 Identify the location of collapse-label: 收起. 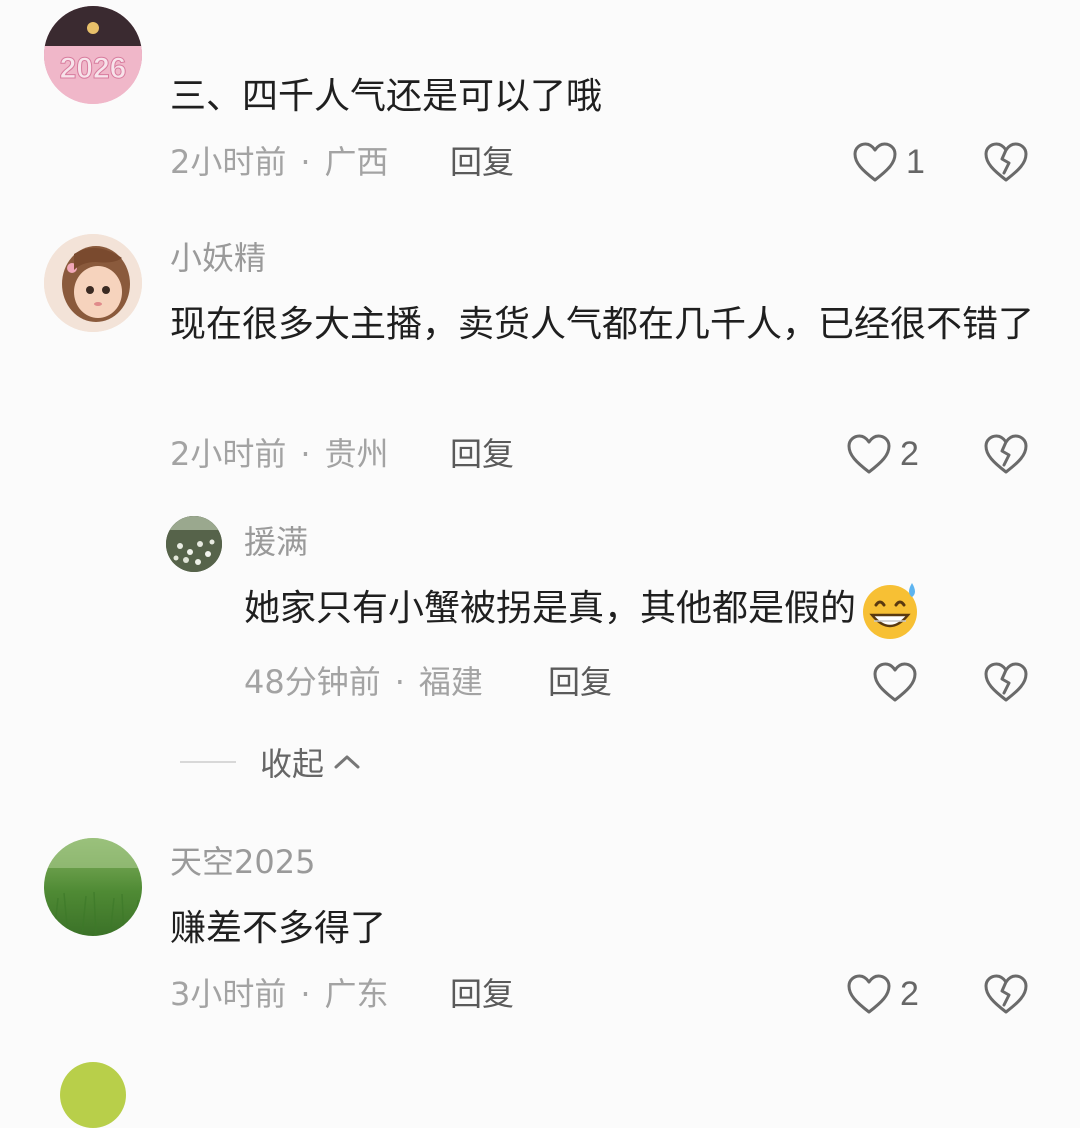
(292, 764).